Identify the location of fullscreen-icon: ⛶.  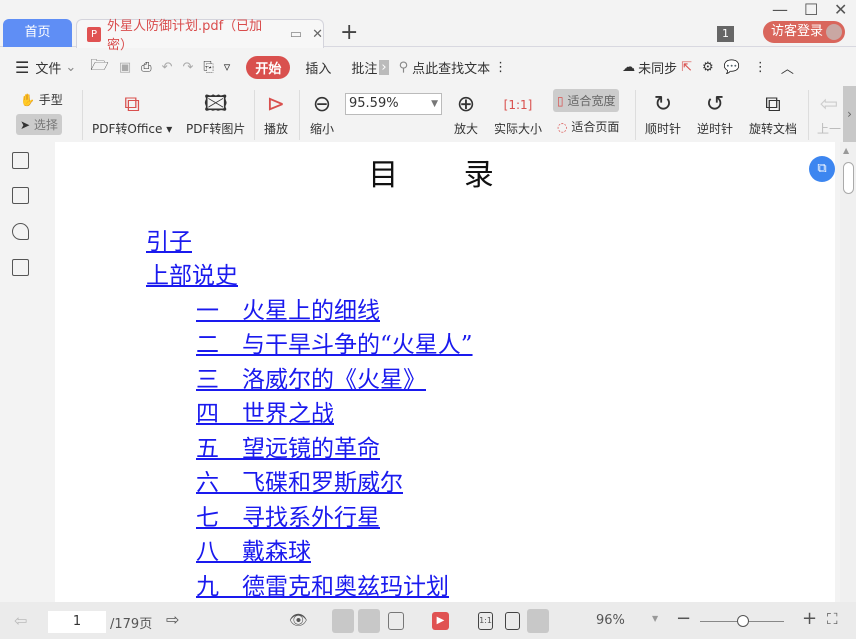
(832, 619).